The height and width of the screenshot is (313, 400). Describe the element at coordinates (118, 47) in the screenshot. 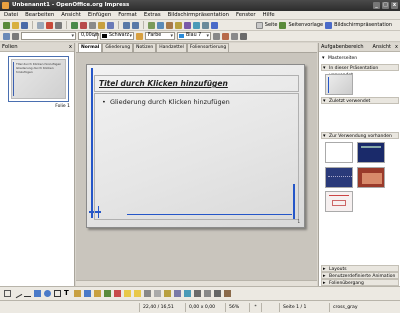

I see `tab-gliederung: Gliederung` at that location.